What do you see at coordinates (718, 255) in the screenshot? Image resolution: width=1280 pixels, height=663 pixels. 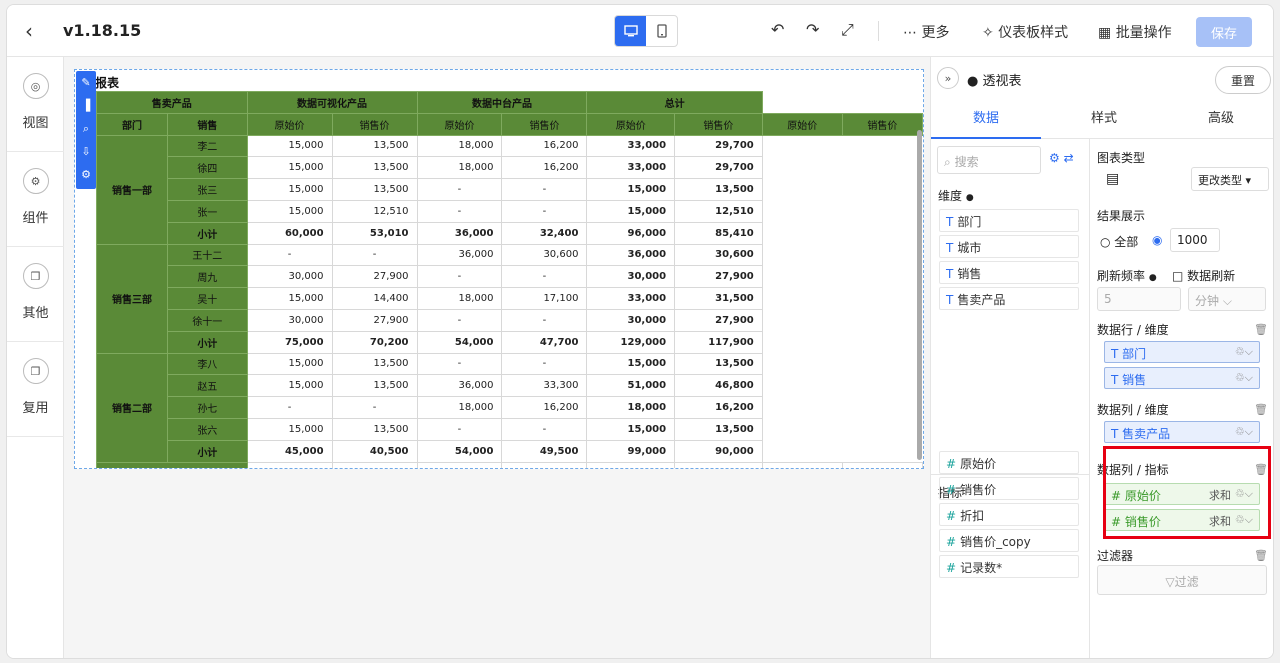 I see `value-cell: 30,600` at bounding box center [718, 255].